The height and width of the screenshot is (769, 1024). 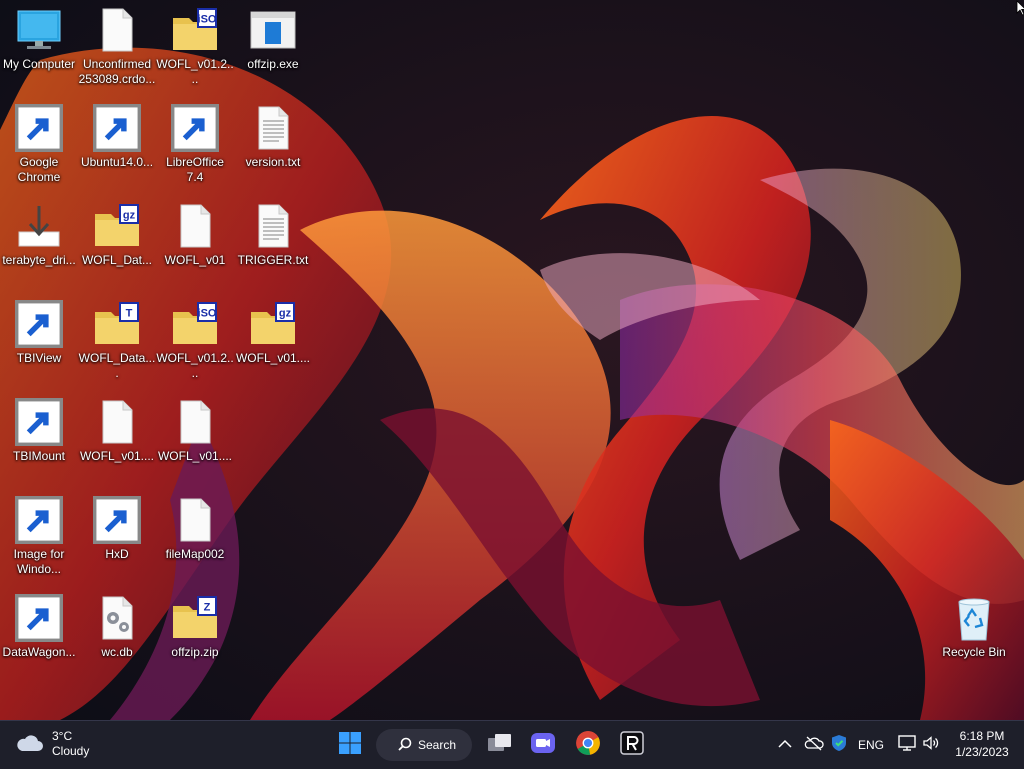 What do you see at coordinates (39, 169) in the screenshot?
I see `desktop-icon-label: Google Chrome` at bounding box center [39, 169].